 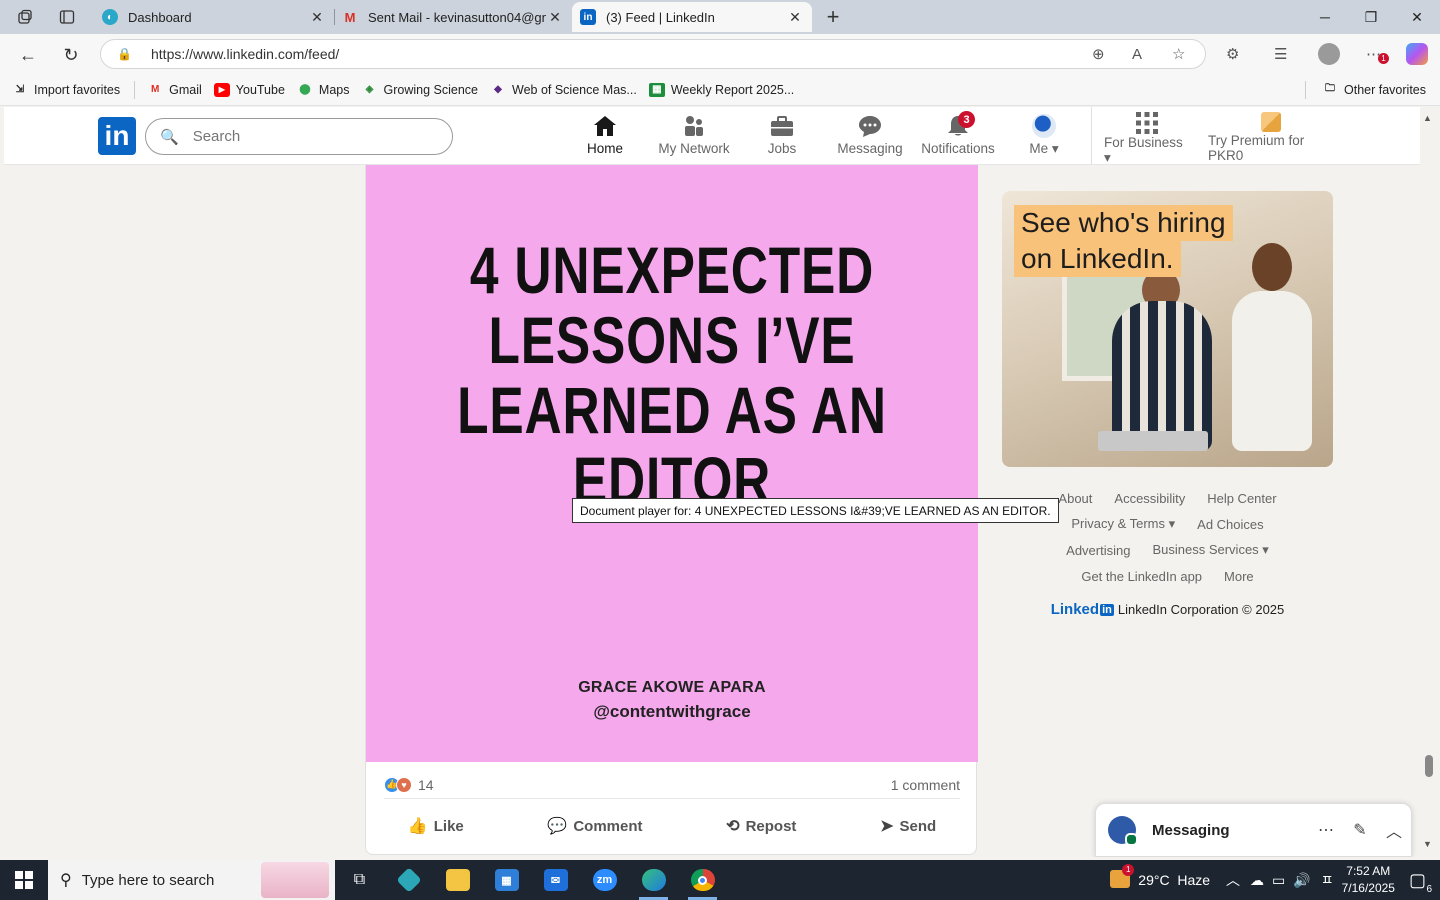 What do you see at coordinates (1427, 118) in the screenshot?
I see `scroll-up-arrow-icon: ▲` at bounding box center [1427, 118].